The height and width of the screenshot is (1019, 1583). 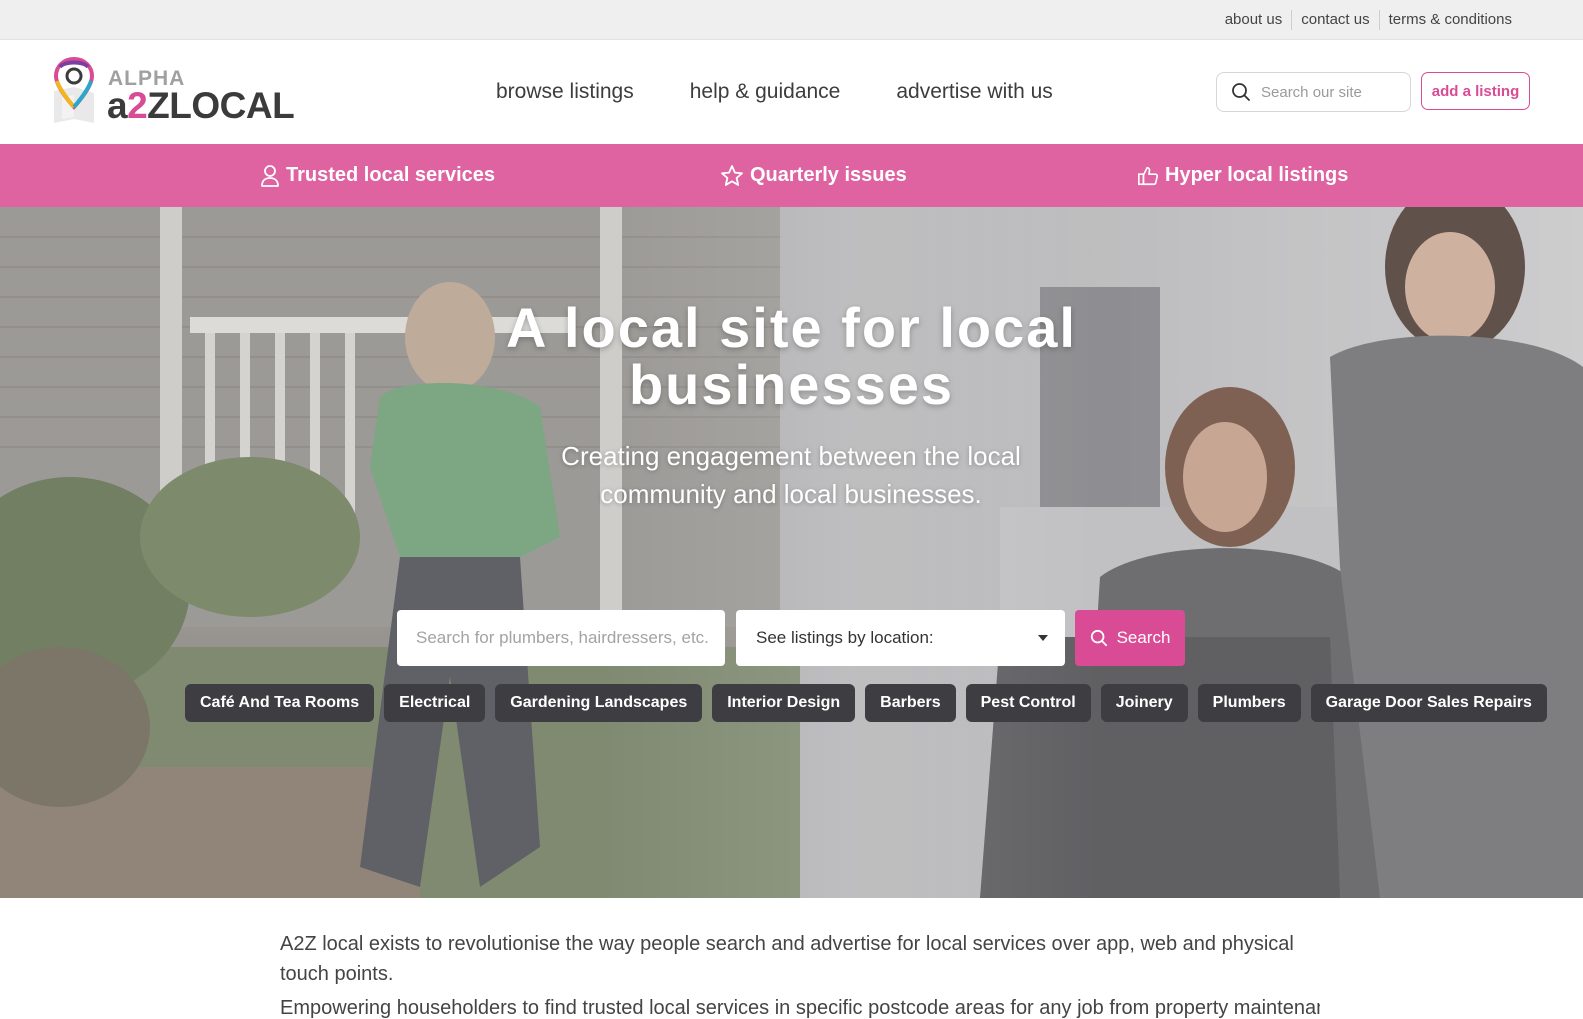 I want to click on hero-search-button: Search, so click(x=1130, y=638).